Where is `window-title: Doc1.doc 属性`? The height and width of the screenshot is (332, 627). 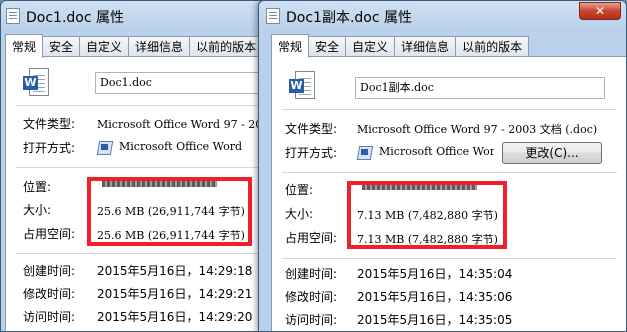 window-title: Doc1.doc 属性 is located at coordinates (75, 18).